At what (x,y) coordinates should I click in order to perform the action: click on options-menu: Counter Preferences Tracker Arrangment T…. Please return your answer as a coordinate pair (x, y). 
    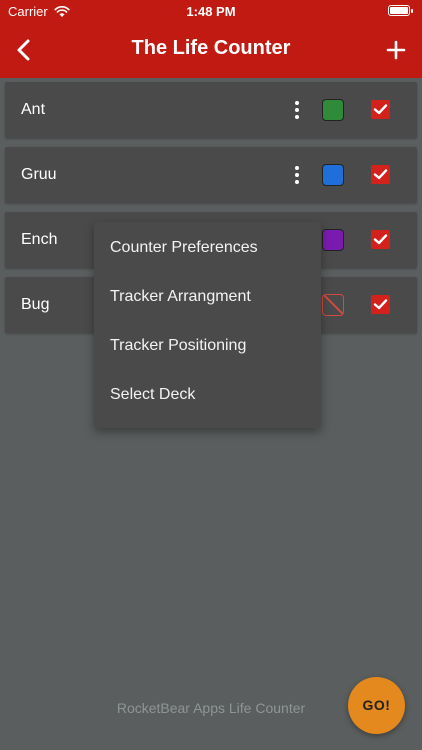
    Looking at the image, I should click on (207, 325).